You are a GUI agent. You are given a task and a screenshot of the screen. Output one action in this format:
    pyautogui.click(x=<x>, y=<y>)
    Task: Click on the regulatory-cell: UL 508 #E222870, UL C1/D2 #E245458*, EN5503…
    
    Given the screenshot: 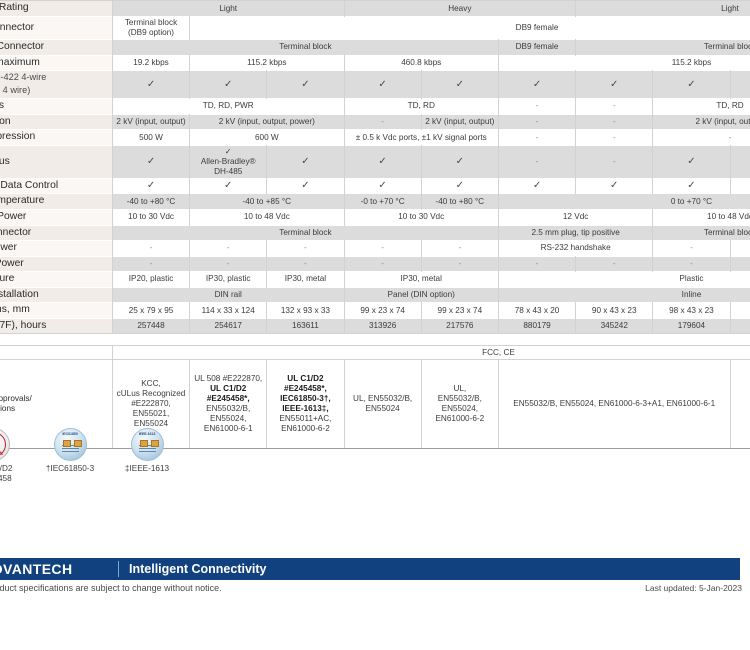 What is the action you would take?
    pyautogui.click(x=228, y=404)
    